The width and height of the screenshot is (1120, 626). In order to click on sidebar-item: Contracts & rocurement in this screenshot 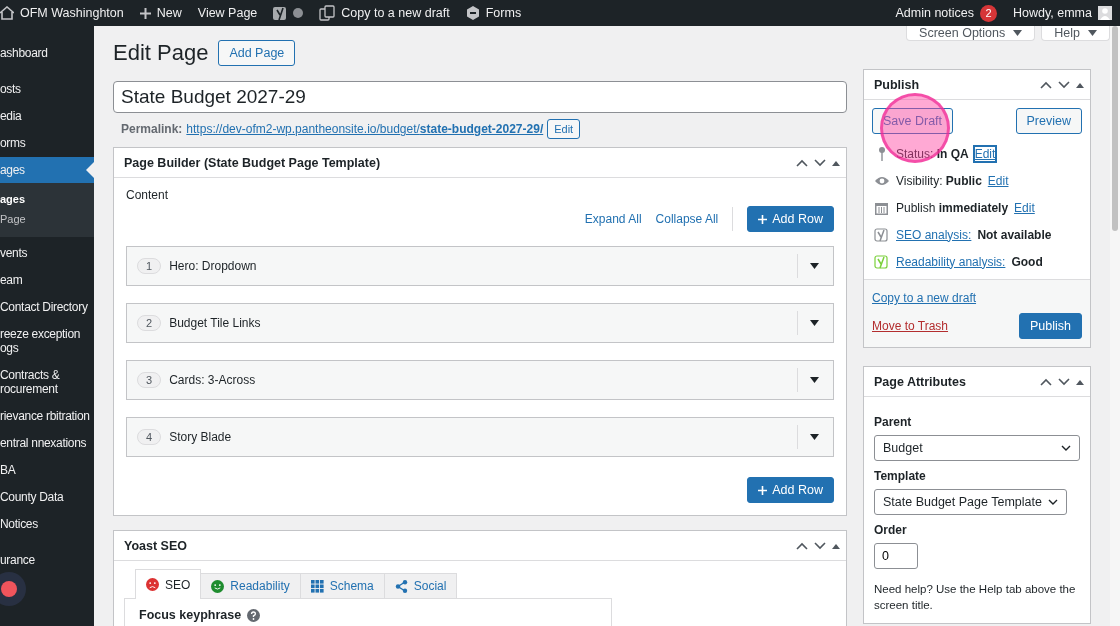, I will do `click(47, 382)`.